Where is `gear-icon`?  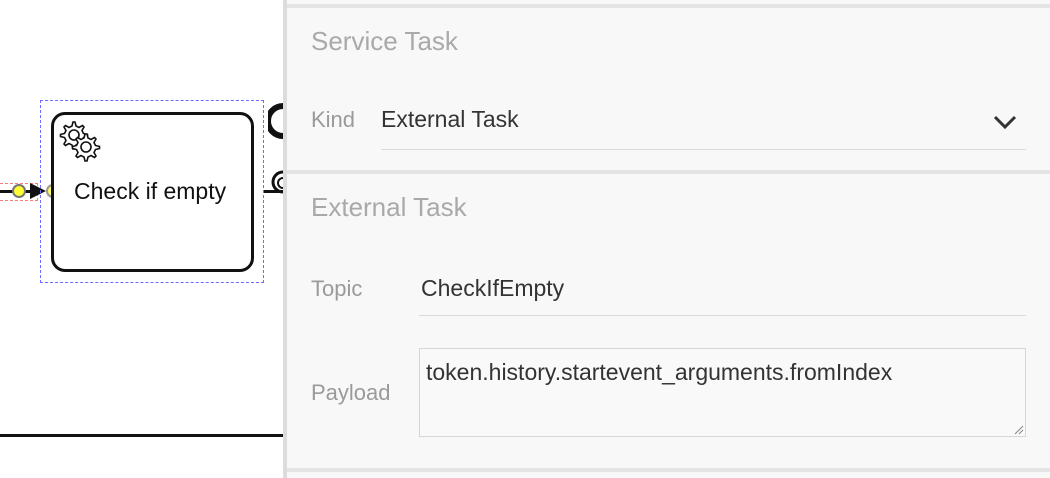
gear-icon is located at coordinates (80, 141).